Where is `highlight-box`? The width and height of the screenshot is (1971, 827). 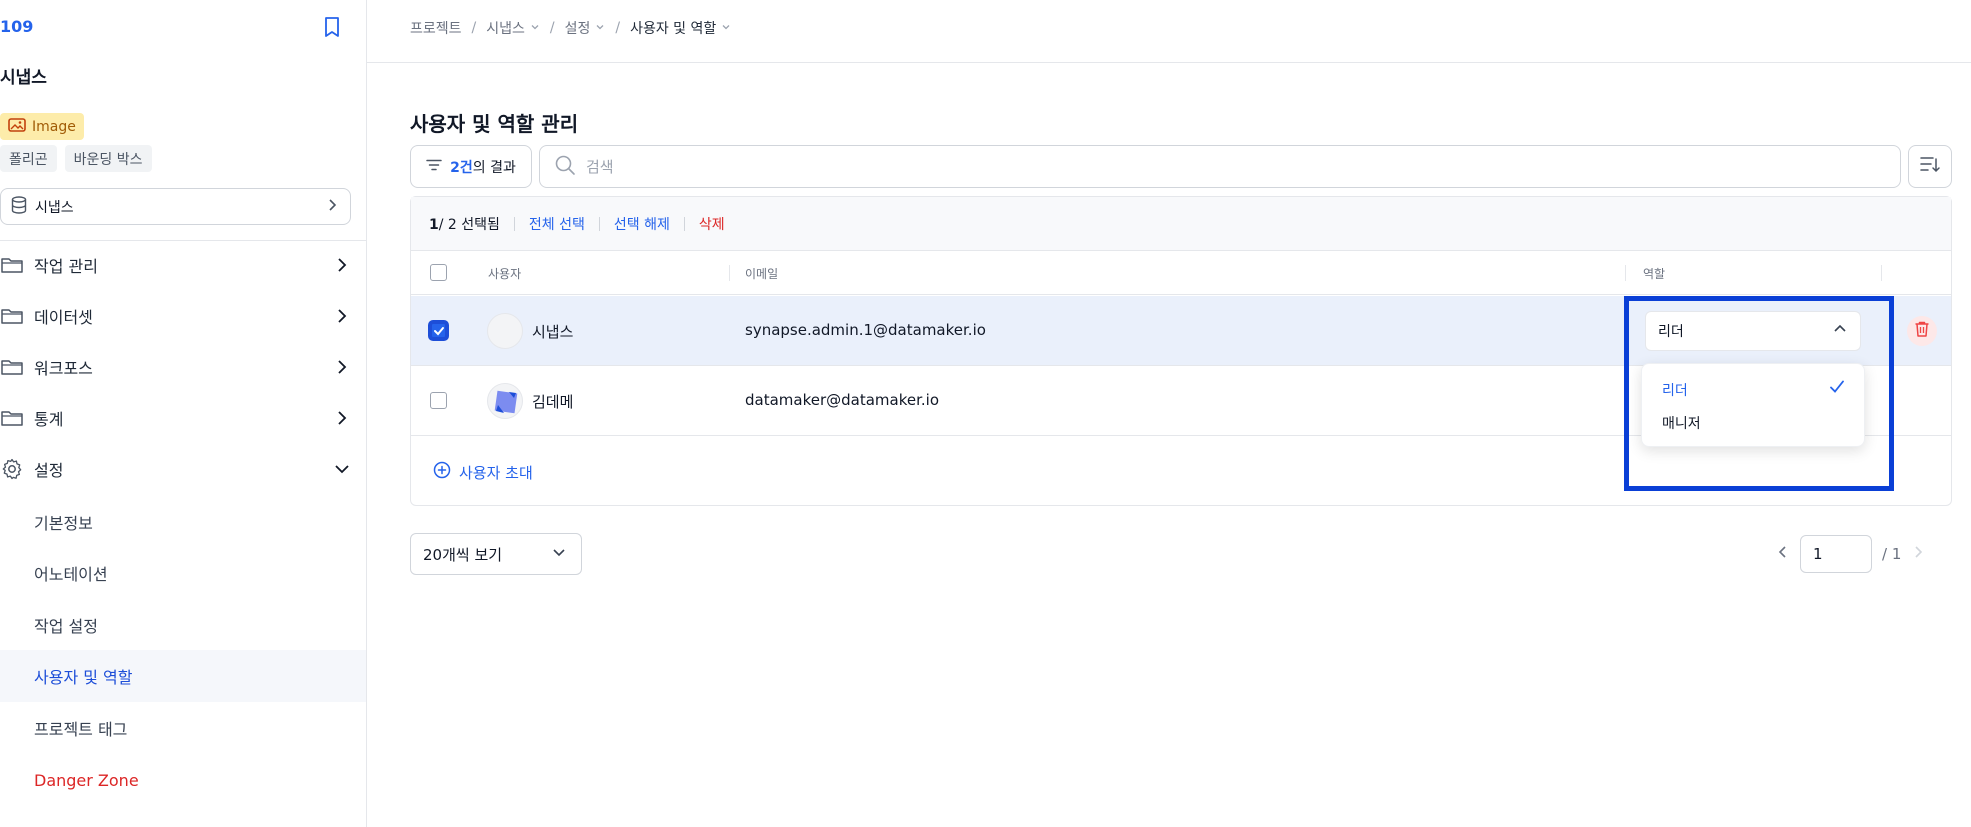
highlight-box is located at coordinates (1759, 393).